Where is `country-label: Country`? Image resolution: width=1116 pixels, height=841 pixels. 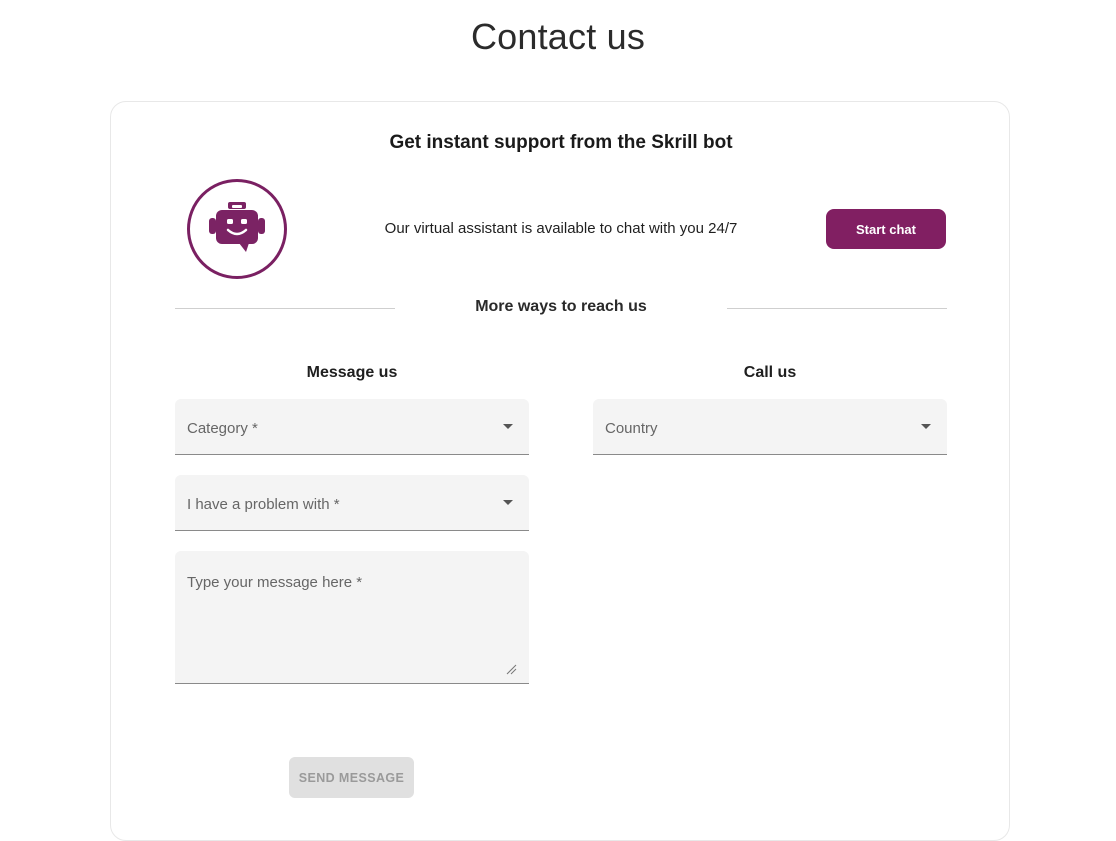 country-label: Country is located at coordinates (631, 428).